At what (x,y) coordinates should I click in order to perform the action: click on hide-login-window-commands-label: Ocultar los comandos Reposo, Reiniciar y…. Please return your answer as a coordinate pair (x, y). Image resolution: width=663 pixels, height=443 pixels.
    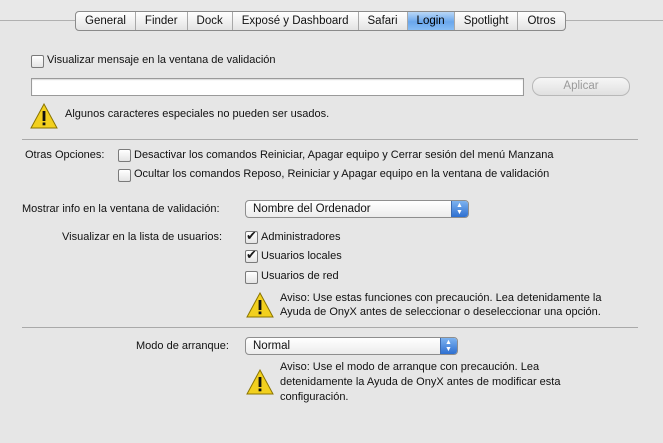
    Looking at the image, I should click on (342, 174).